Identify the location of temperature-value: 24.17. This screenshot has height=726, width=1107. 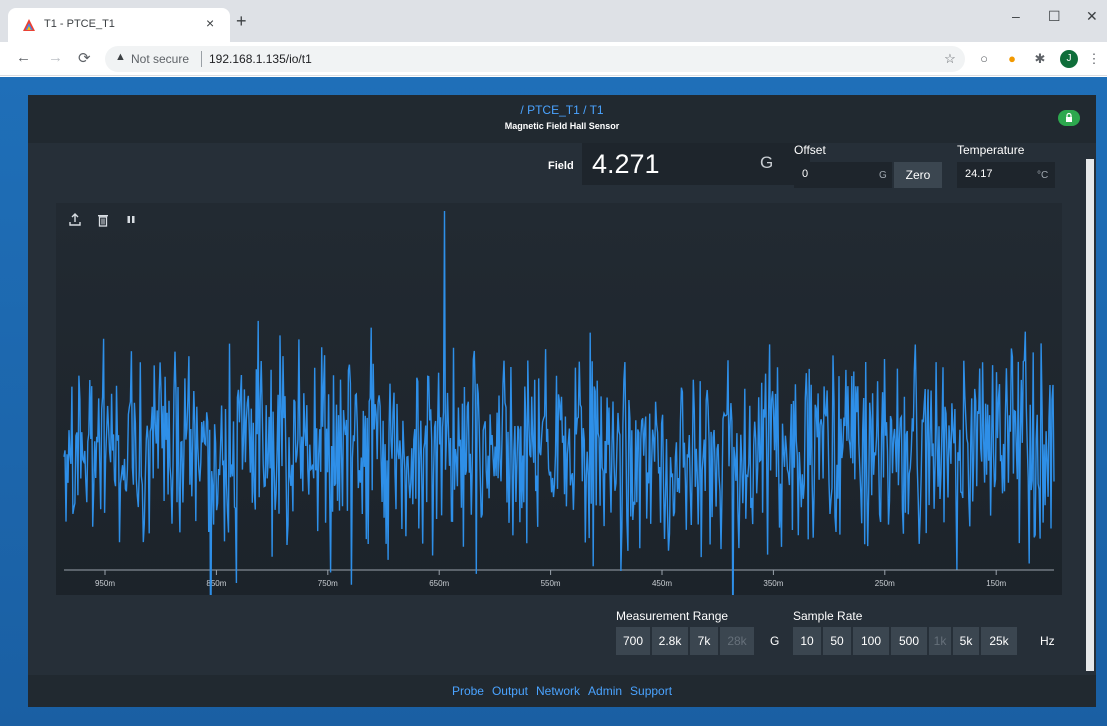
(979, 174).